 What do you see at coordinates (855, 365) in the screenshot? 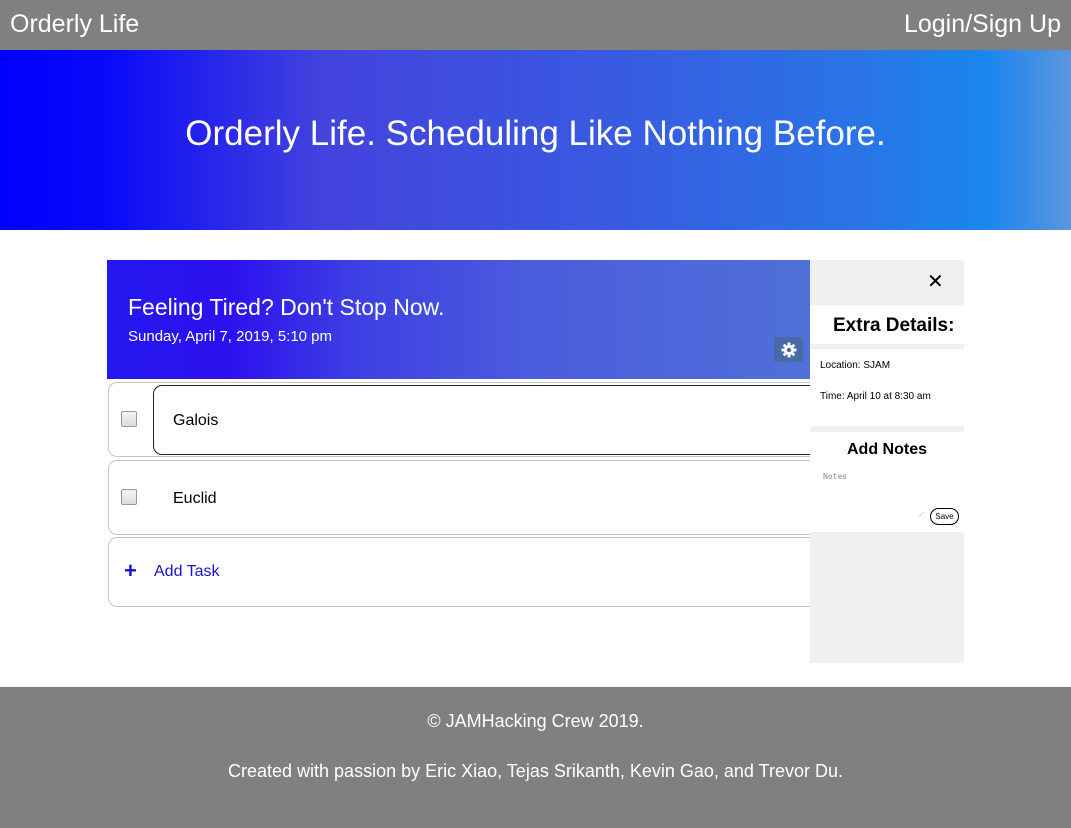
I see `details-location: Location: SJAM` at bounding box center [855, 365].